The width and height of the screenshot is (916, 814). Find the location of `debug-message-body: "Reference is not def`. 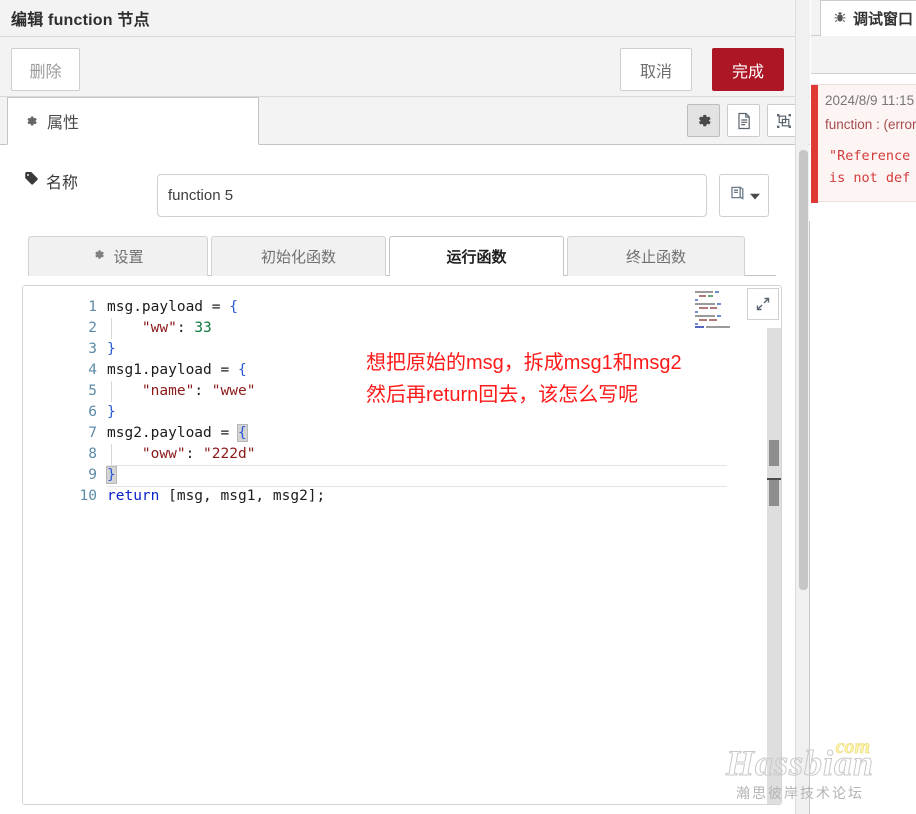

debug-message-body: "Reference is not def is located at coordinates (870, 167).